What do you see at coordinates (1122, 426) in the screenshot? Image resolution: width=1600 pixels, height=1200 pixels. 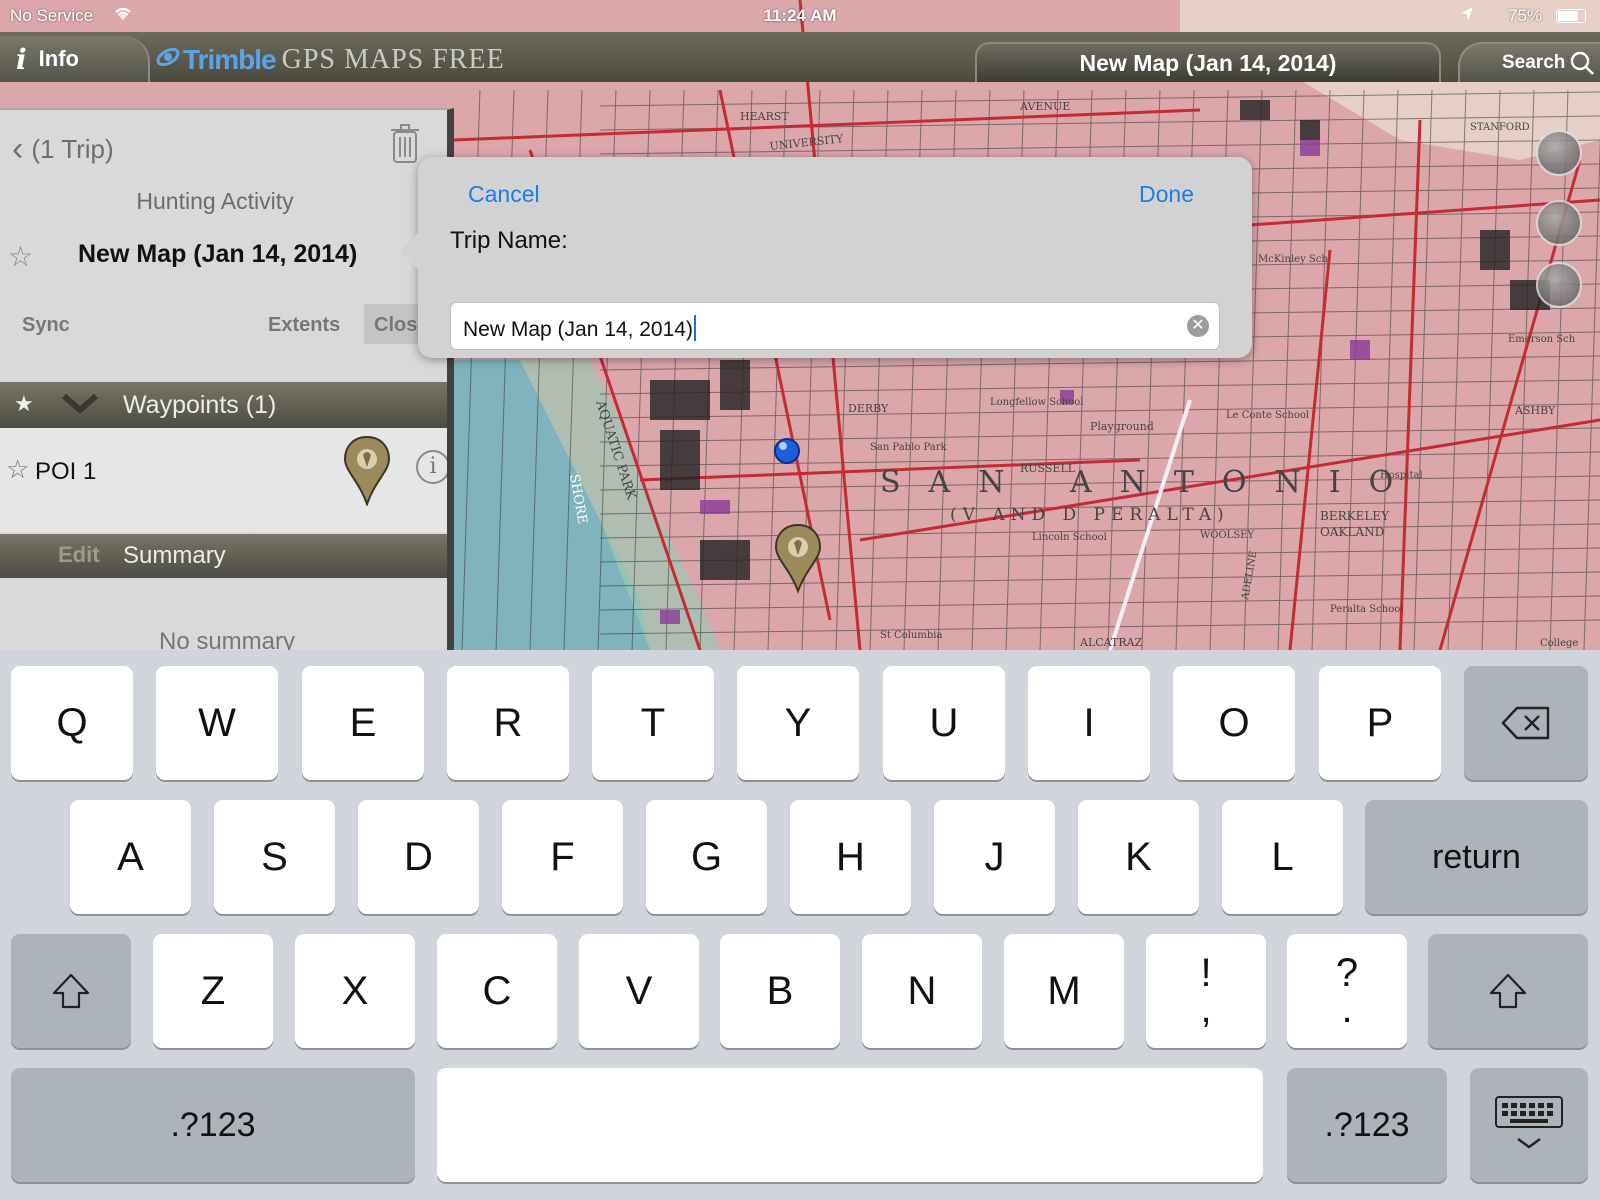 I see `map-label-playground: Playground` at bounding box center [1122, 426].